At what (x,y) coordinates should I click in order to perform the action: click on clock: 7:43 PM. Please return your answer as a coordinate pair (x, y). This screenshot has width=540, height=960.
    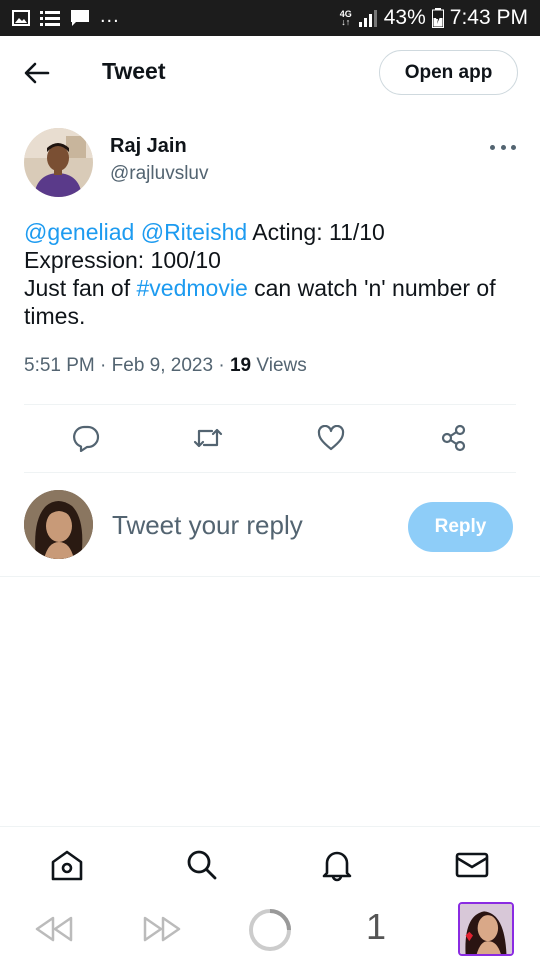
    Looking at the image, I should click on (488, 17).